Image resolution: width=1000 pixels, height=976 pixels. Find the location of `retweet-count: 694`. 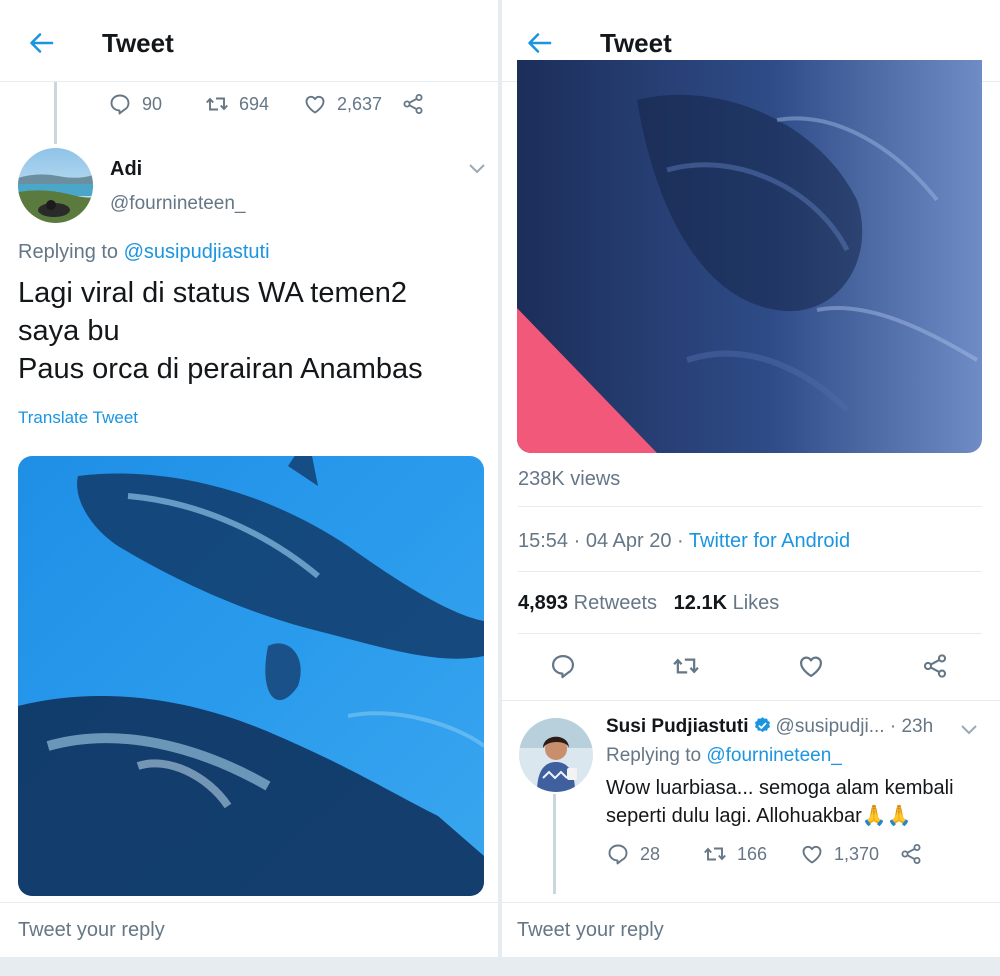

retweet-count: 694 is located at coordinates (254, 103).